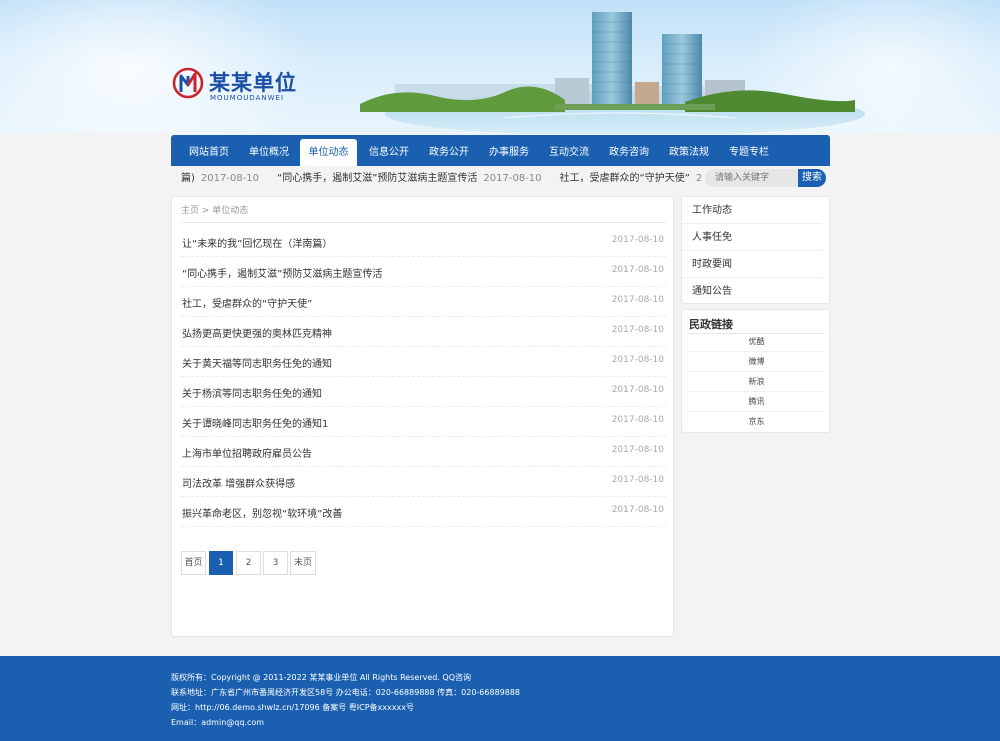 Image resolution: width=1000 pixels, height=741 pixels. I want to click on search-button: 搜索, so click(812, 178).